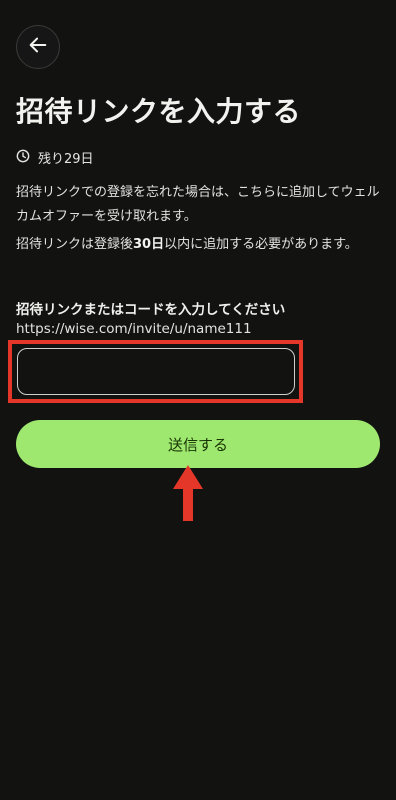 The image size is (396, 800). What do you see at coordinates (156, 371) in the screenshot?
I see `invite-link-input` at bounding box center [156, 371].